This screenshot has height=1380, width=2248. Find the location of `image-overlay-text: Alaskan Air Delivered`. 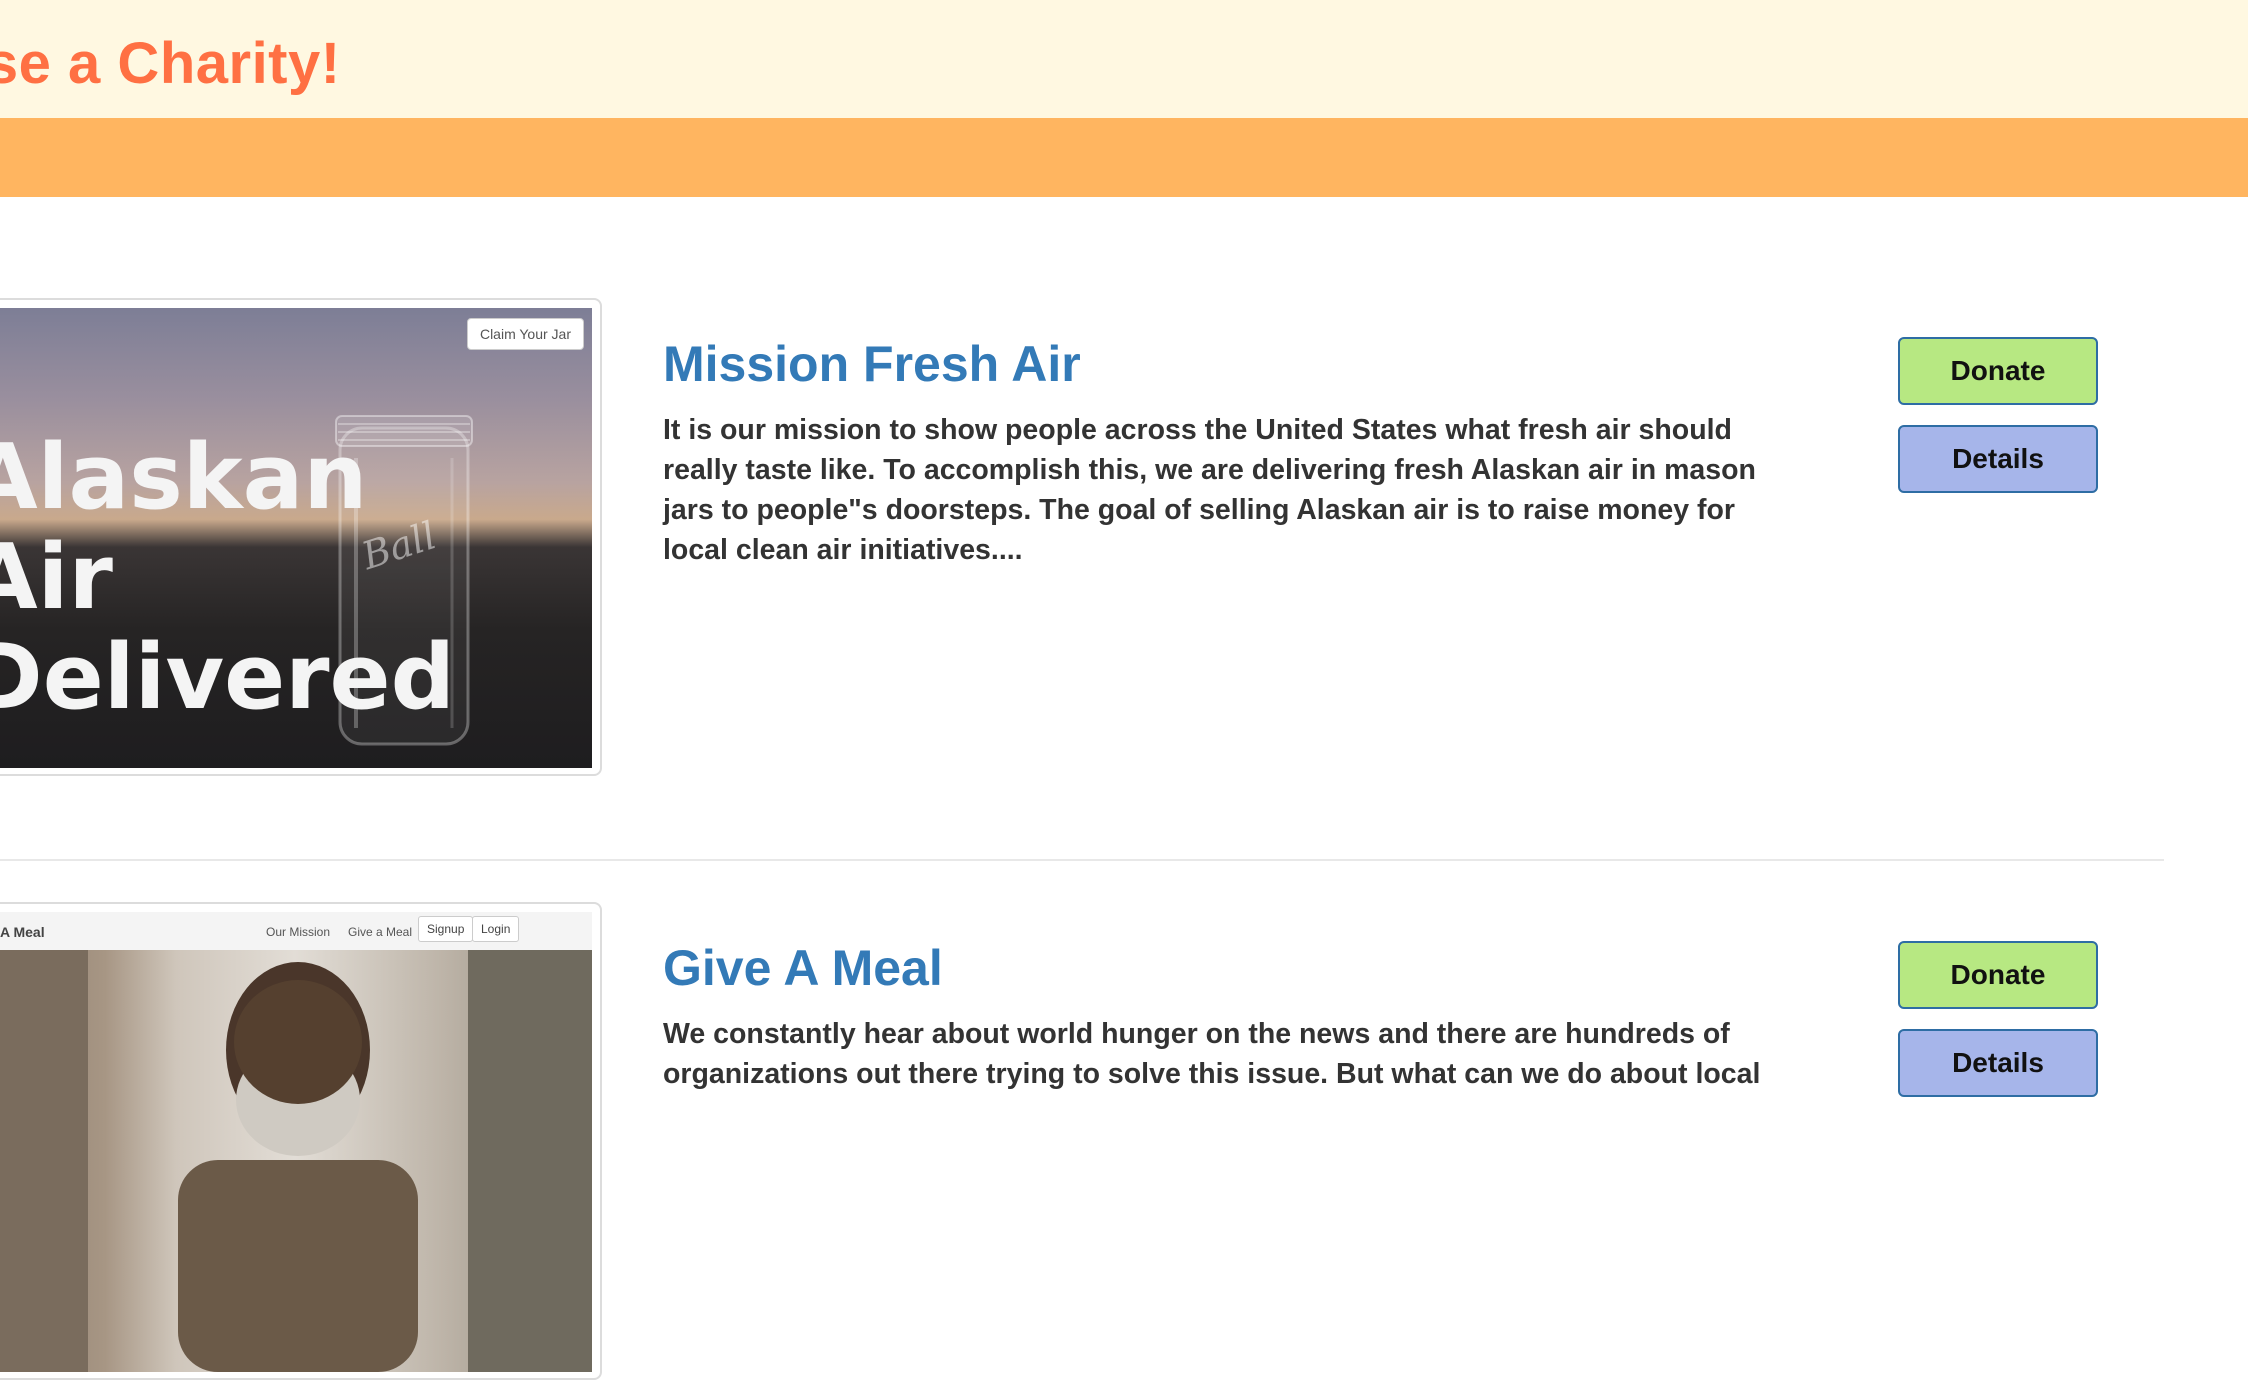

image-overlay-text: Alaskan Air Delivered is located at coordinates (228, 577).